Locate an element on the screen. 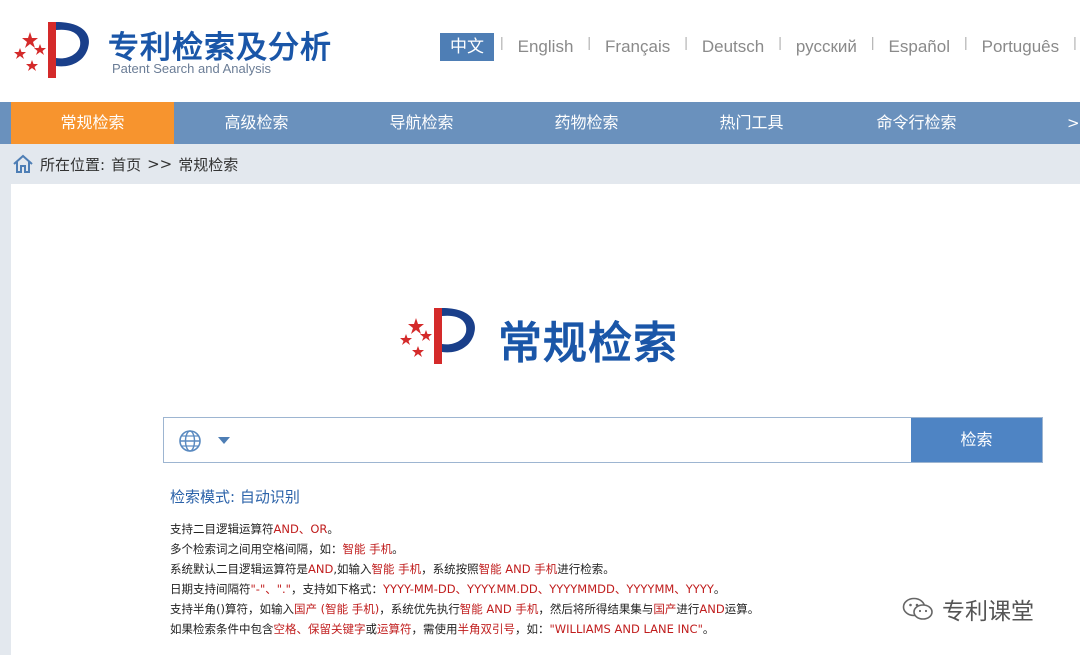  nav-item-drug-search: 药物检索 is located at coordinates (586, 123).